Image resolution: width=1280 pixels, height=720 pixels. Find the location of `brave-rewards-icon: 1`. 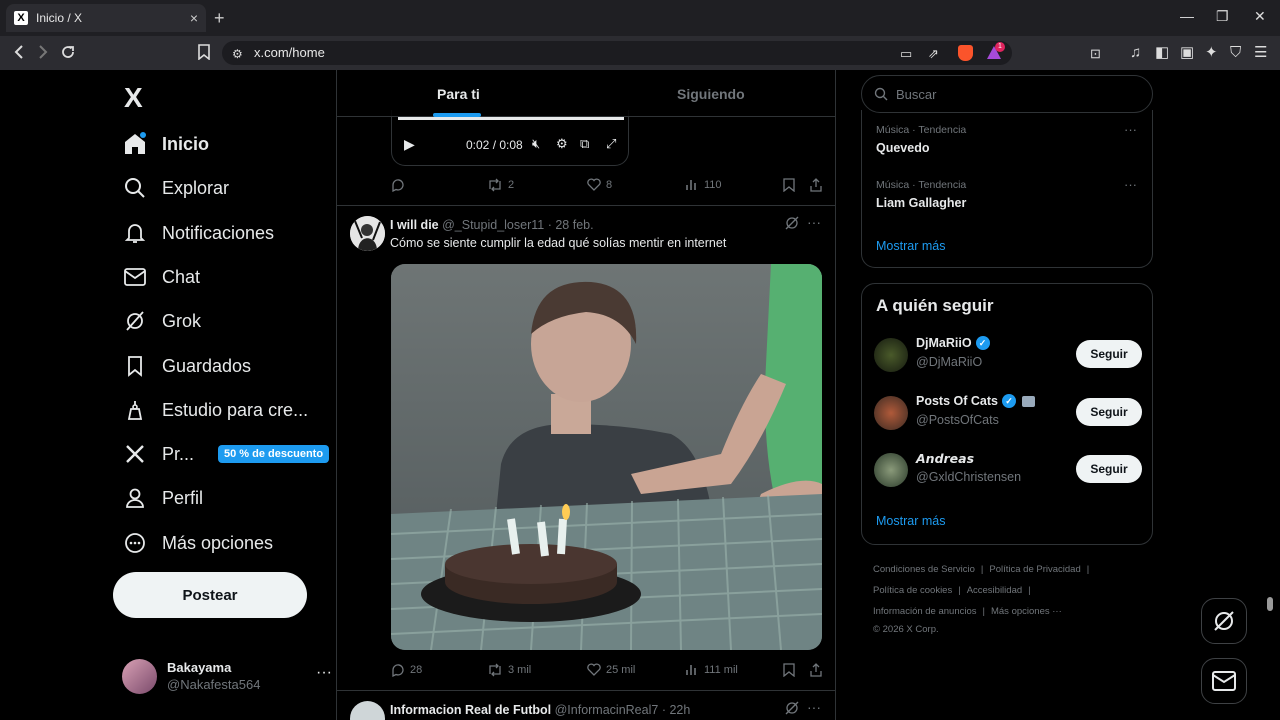

brave-rewards-icon: 1 is located at coordinates (995, 51).